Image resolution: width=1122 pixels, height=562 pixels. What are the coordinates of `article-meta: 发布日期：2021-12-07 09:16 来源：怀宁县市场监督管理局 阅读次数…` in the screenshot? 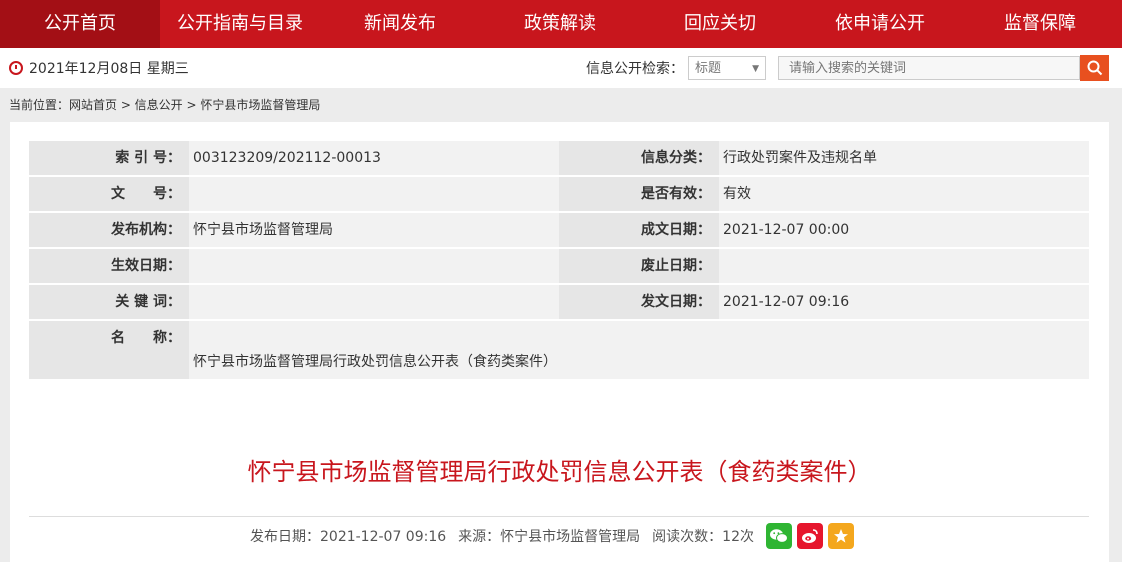 It's located at (554, 536).